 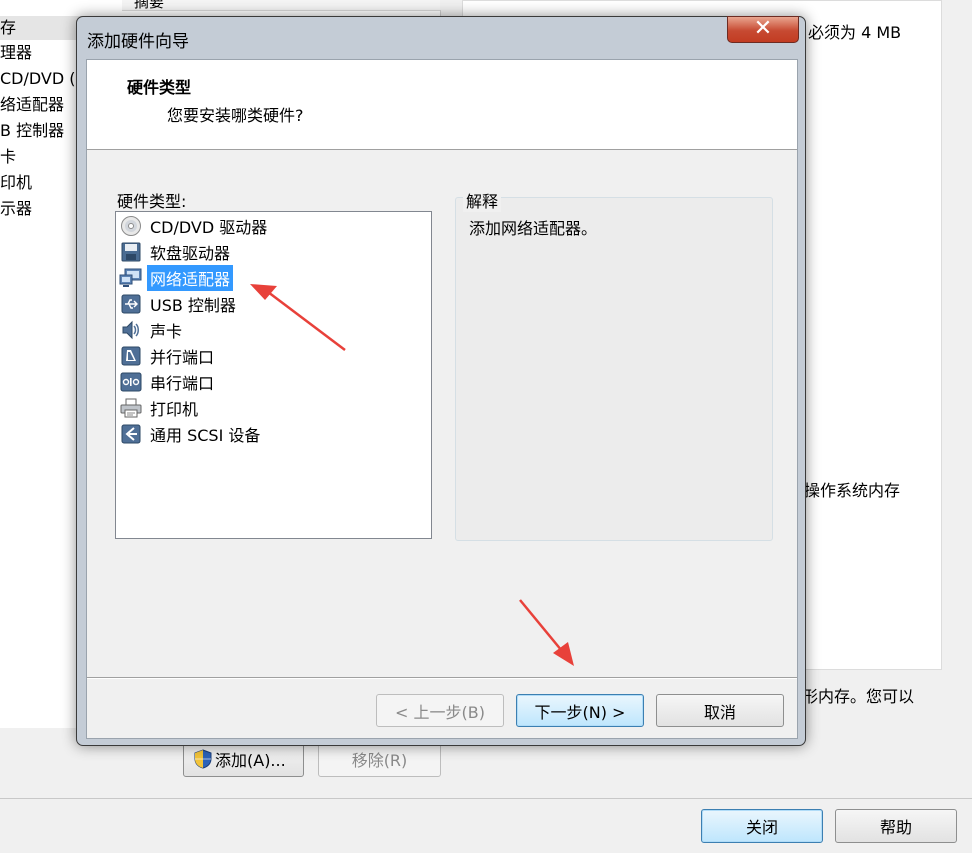 I want to click on hardware-type-label: 硬件类型:, so click(x=152, y=201).